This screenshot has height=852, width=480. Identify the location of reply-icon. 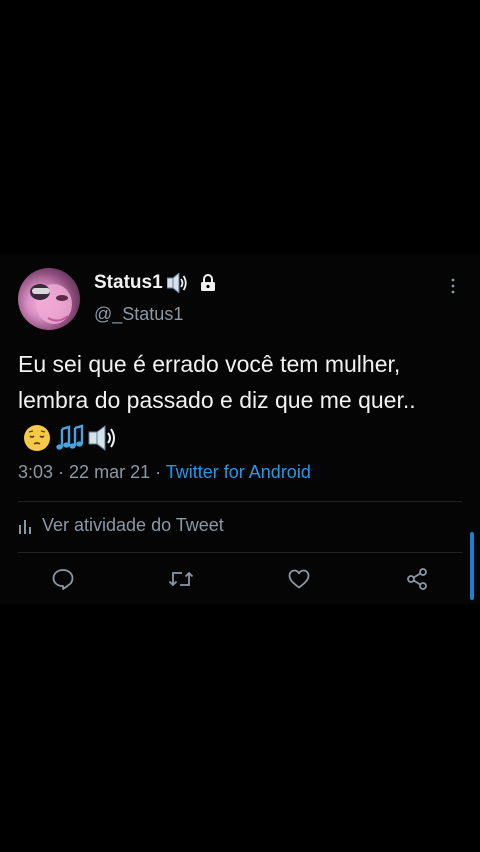
(63, 579).